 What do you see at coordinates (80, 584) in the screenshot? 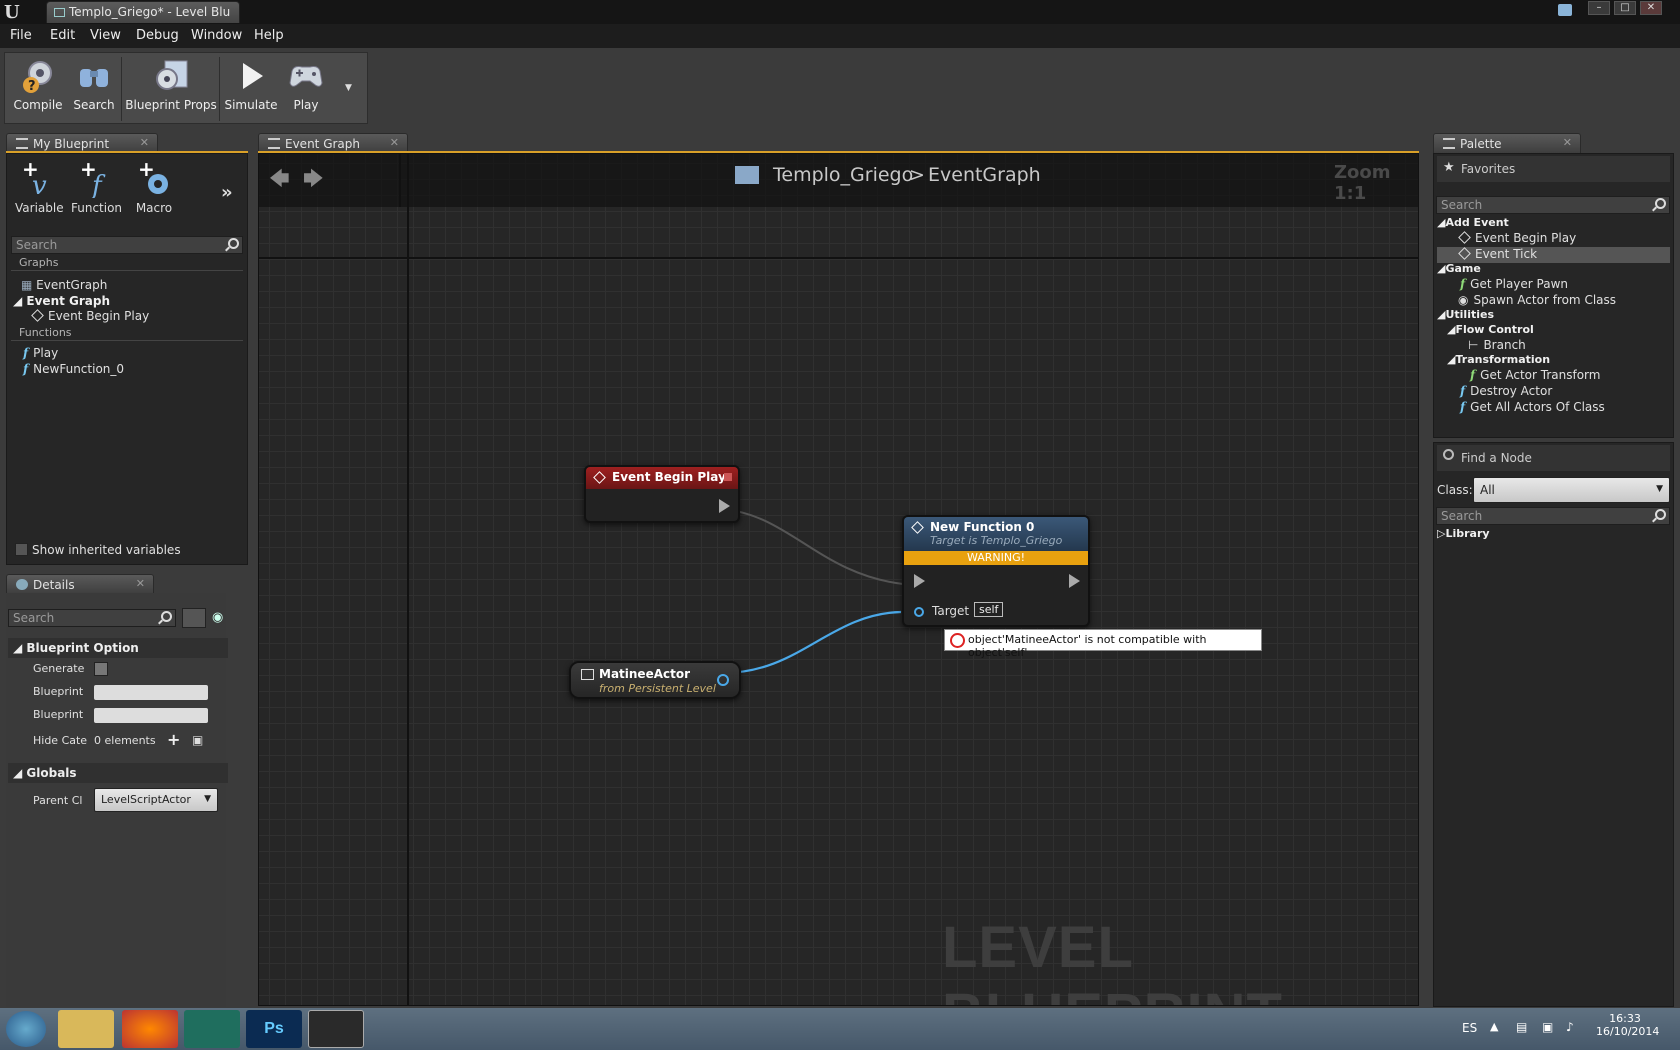
I see `tab-details: Details ✕` at bounding box center [80, 584].